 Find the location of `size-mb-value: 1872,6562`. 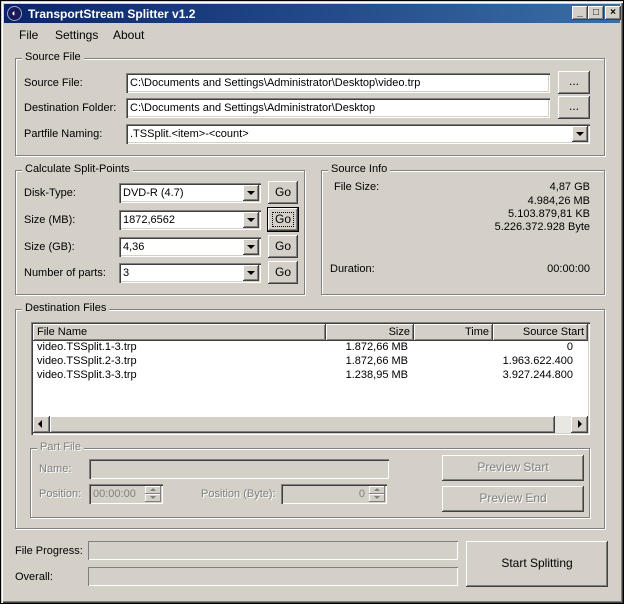

size-mb-value: 1872,6562 is located at coordinates (149, 220).